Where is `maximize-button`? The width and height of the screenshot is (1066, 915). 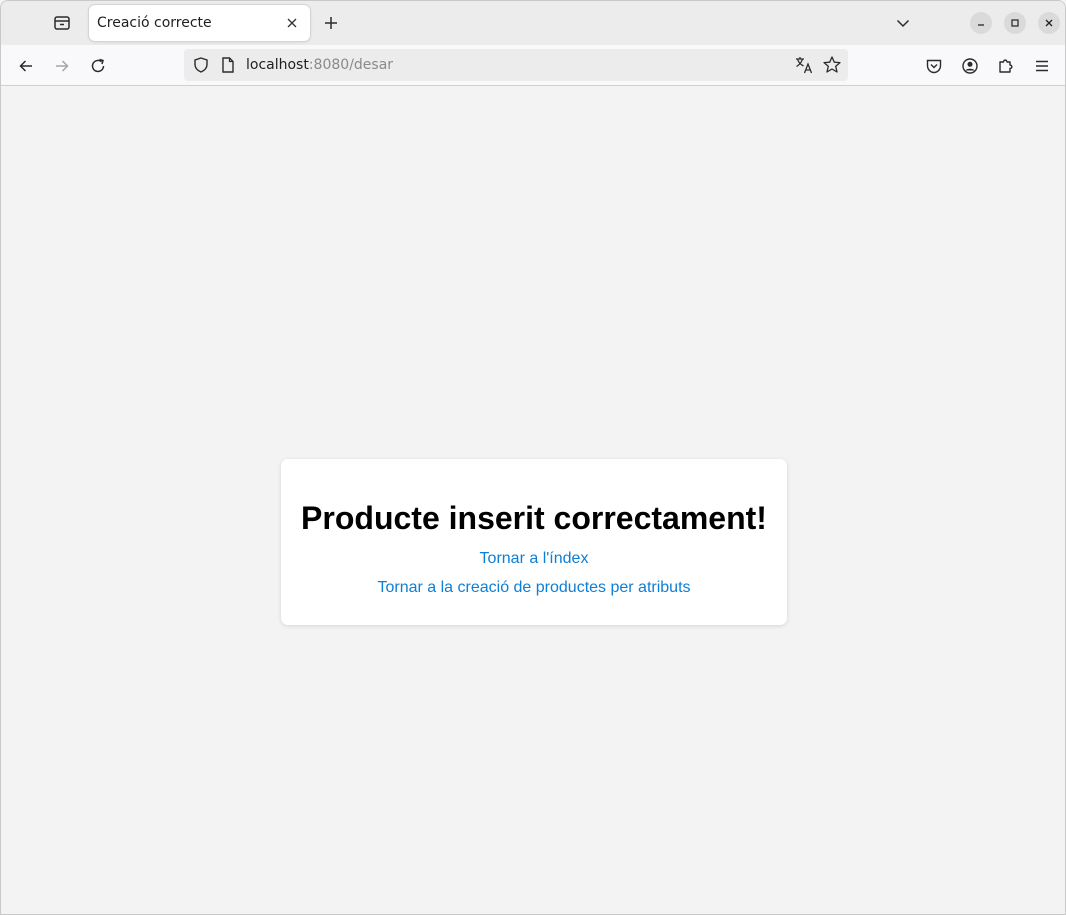
maximize-button is located at coordinates (1015, 23).